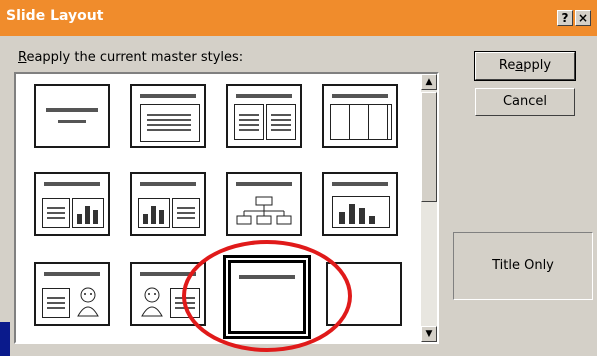  I want to click on help-button: ?, so click(565, 18).